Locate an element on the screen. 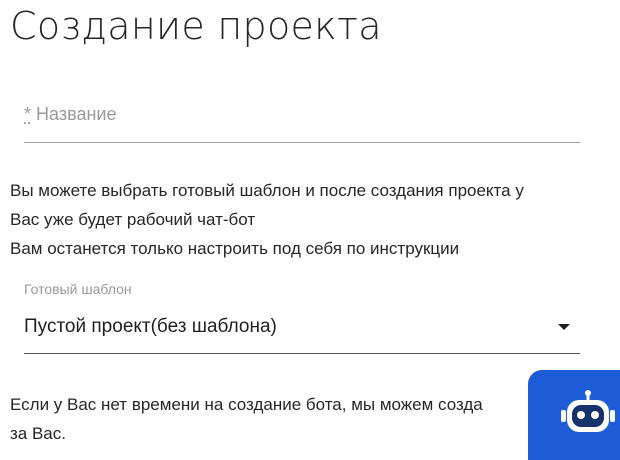  help-line: за Вас. is located at coordinates (38, 433).